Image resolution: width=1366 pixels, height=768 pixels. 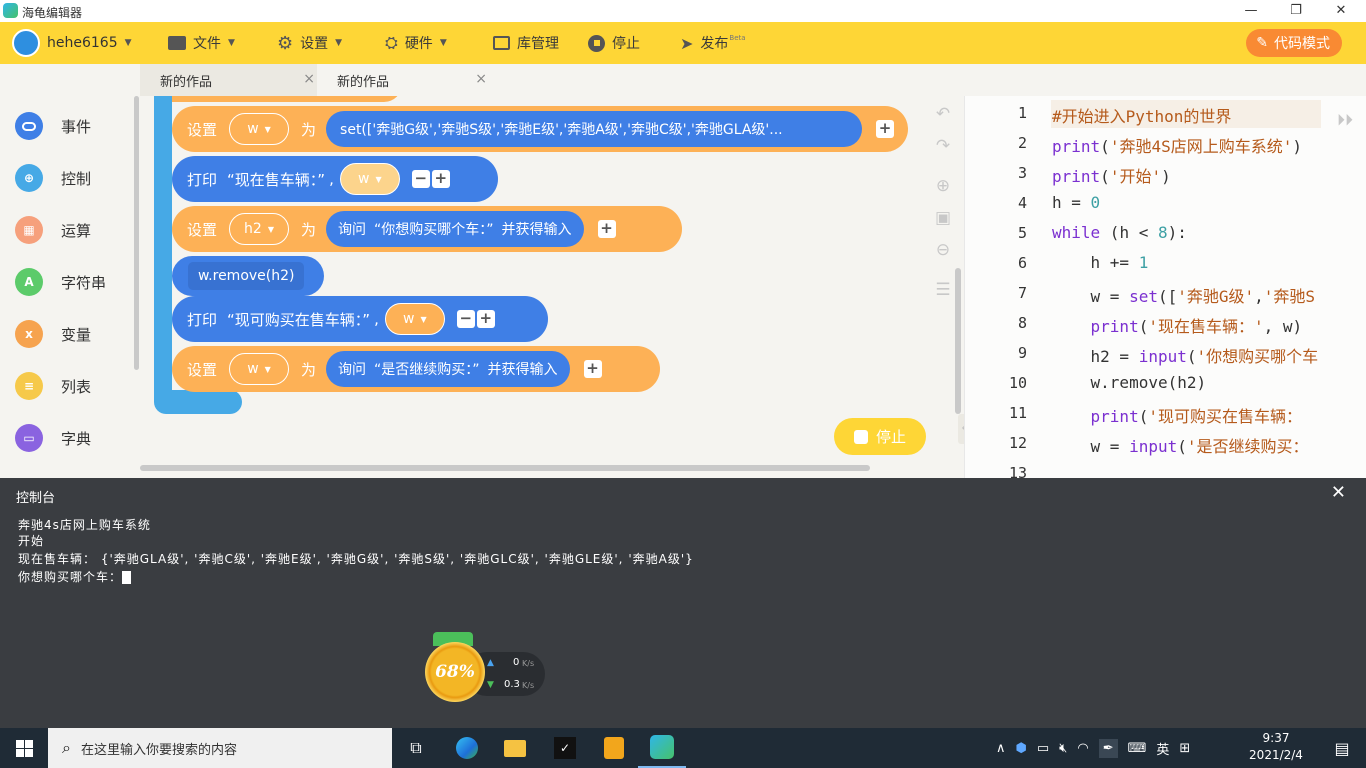 I want to click on set-w-input-block: 设置 w ▼ 为 询问 “是否继续购买：” 并获得输入 +, so click(x=416, y=369).